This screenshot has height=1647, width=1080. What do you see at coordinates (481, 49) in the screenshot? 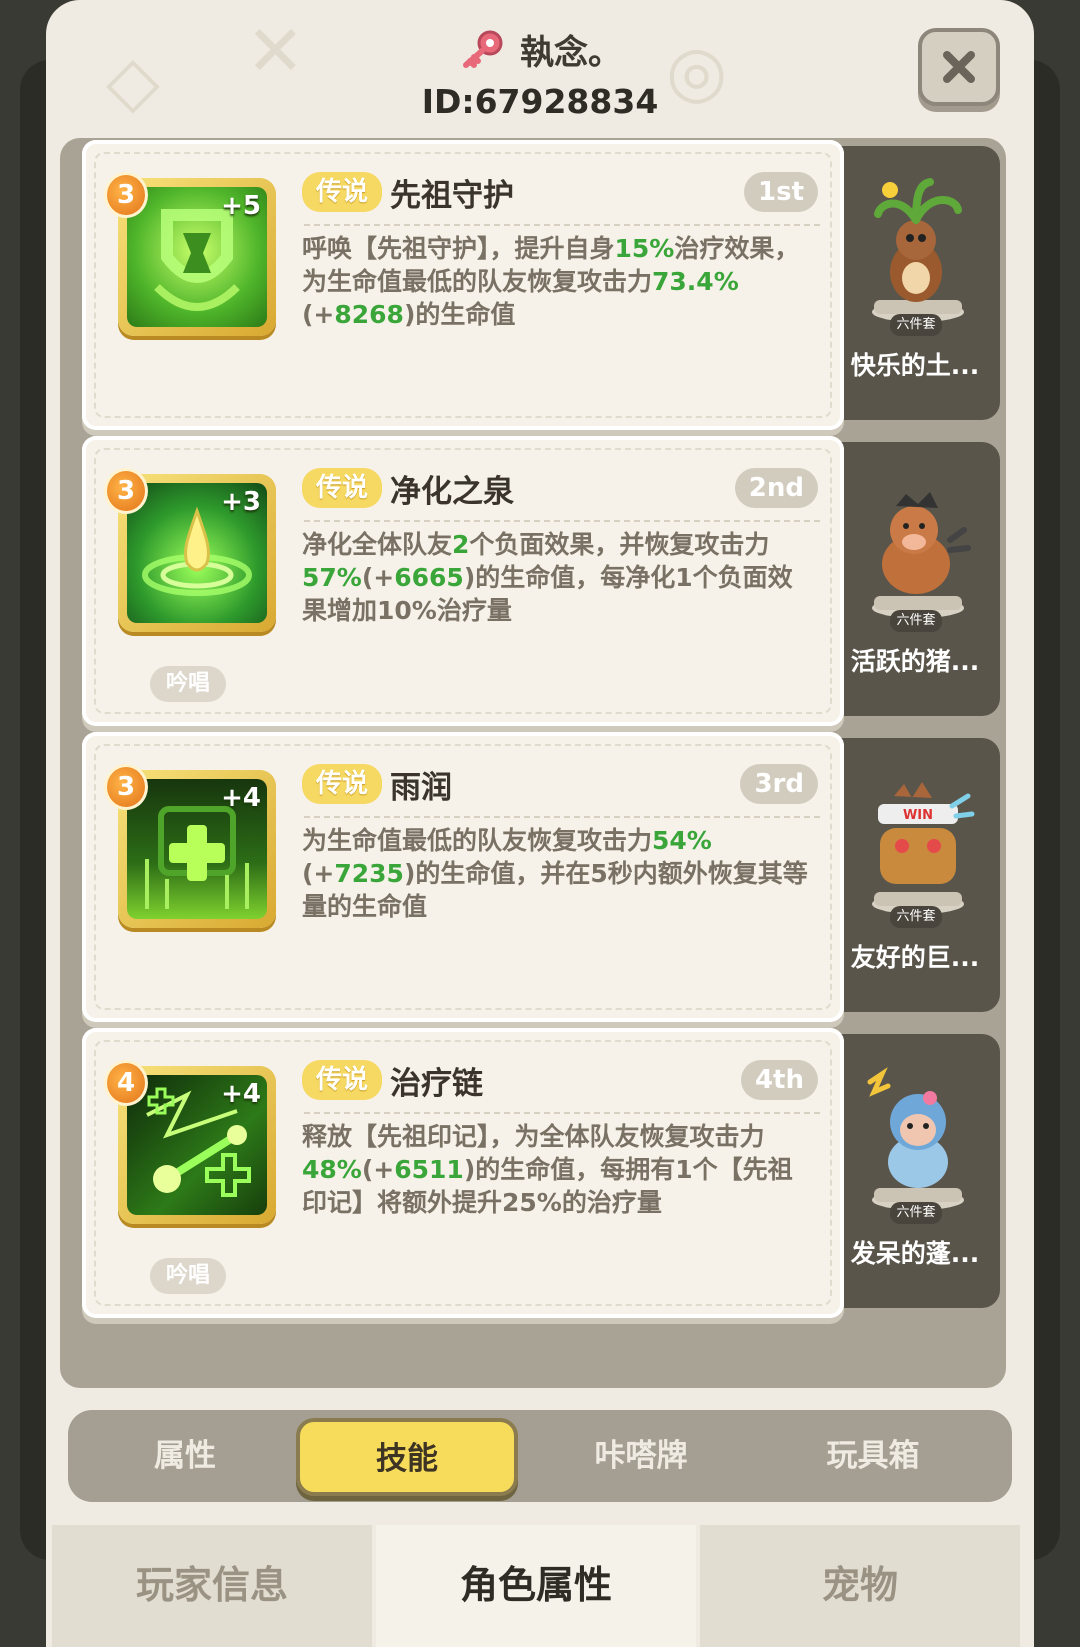
I see `key-icon` at bounding box center [481, 49].